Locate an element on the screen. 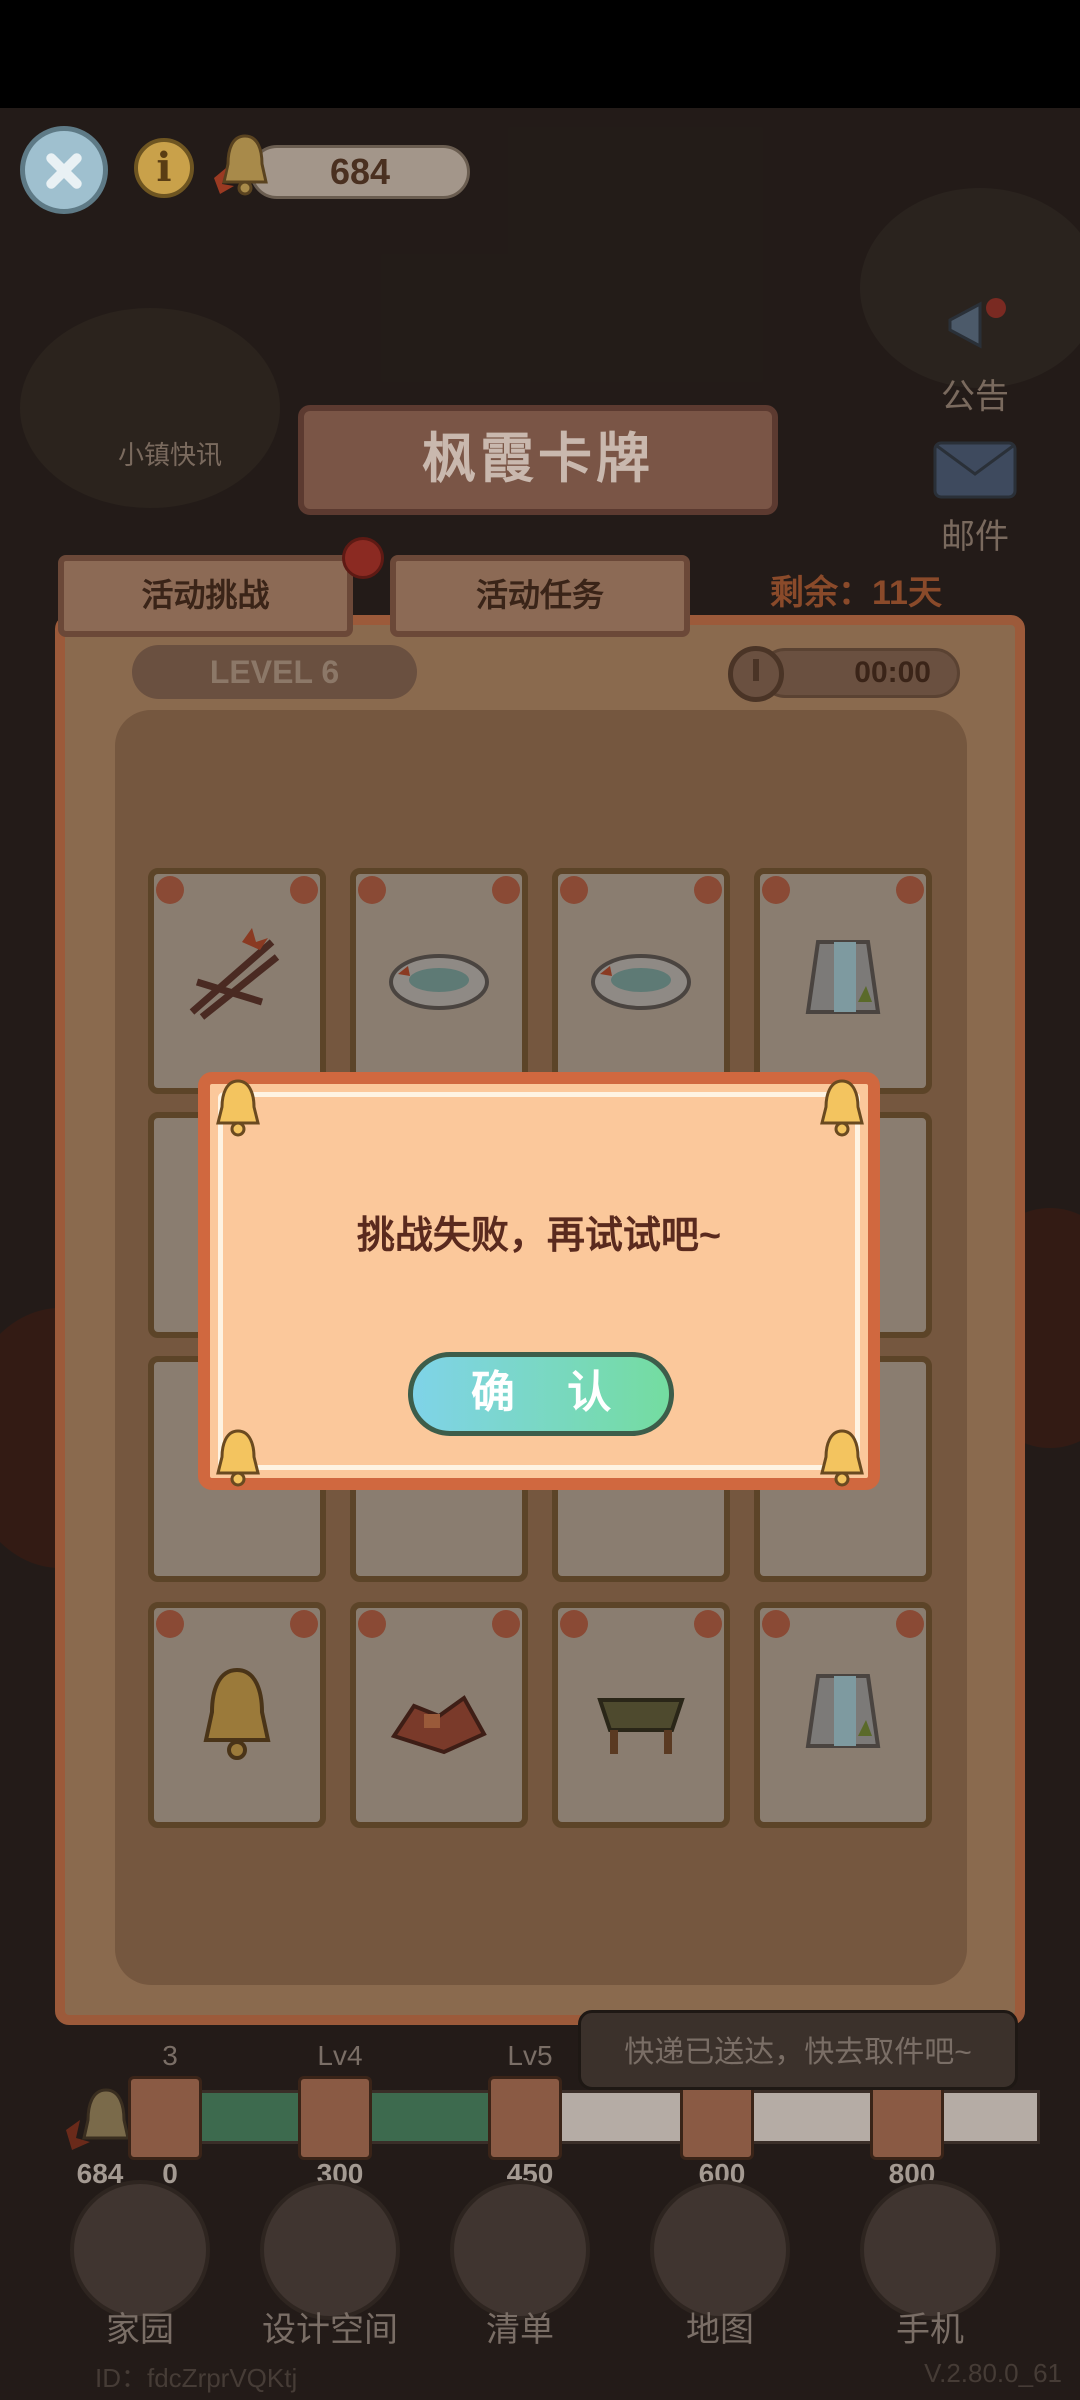 This screenshot has height=2400, width=1080. checklist-icon is located at coordinates (520, 2250).